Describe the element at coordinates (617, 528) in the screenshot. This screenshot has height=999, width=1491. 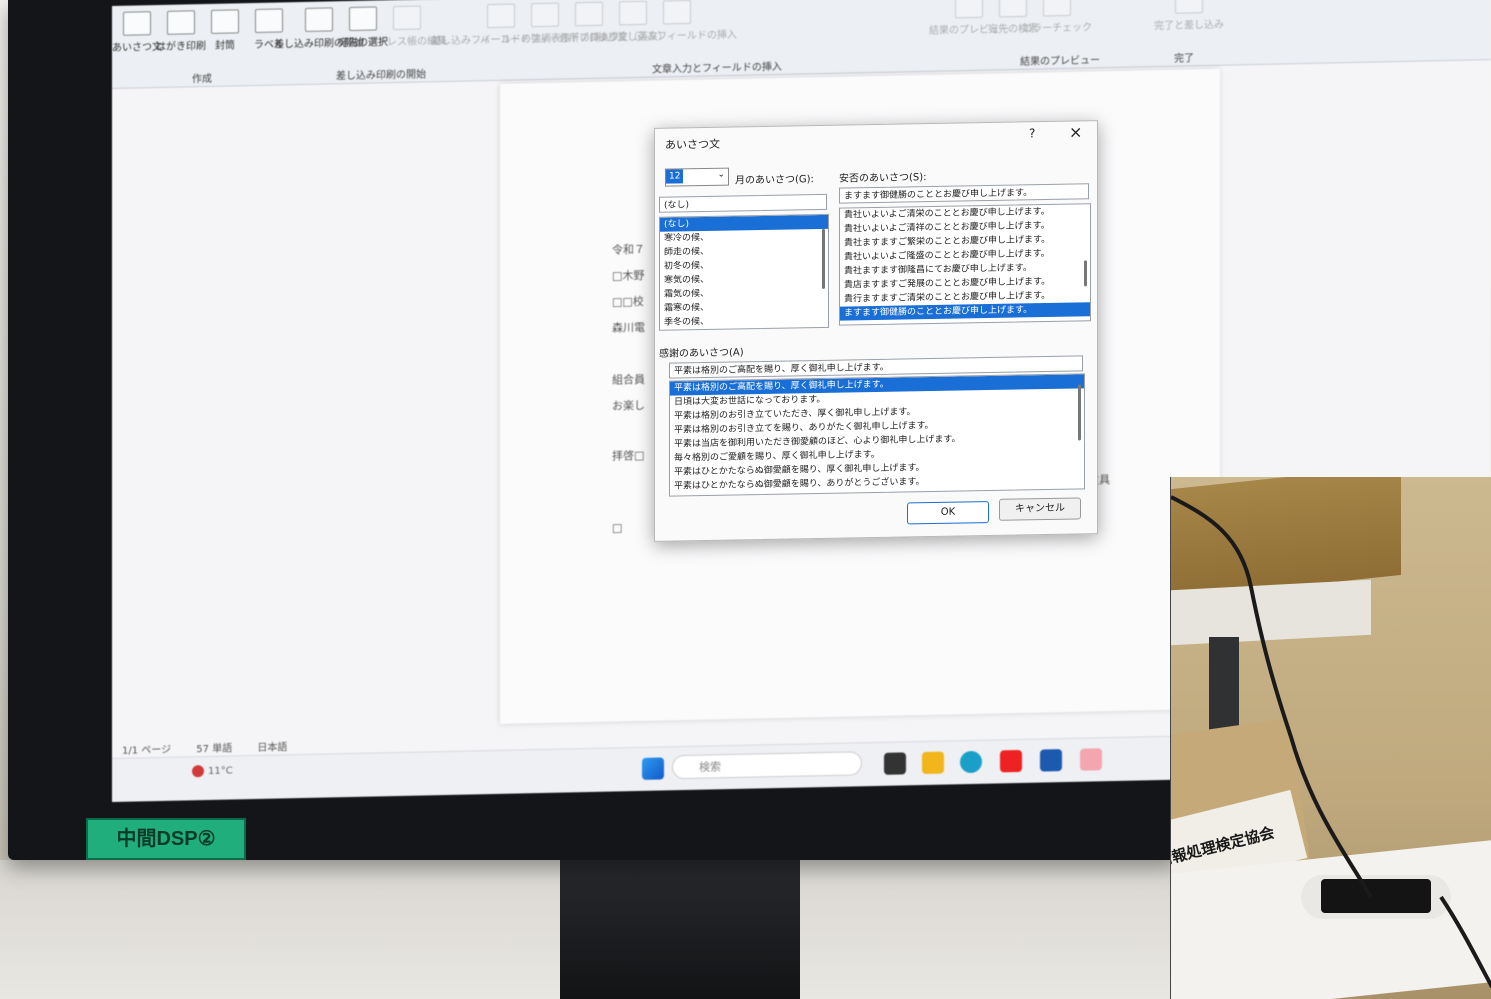
I see `doc-line: □` at that location.